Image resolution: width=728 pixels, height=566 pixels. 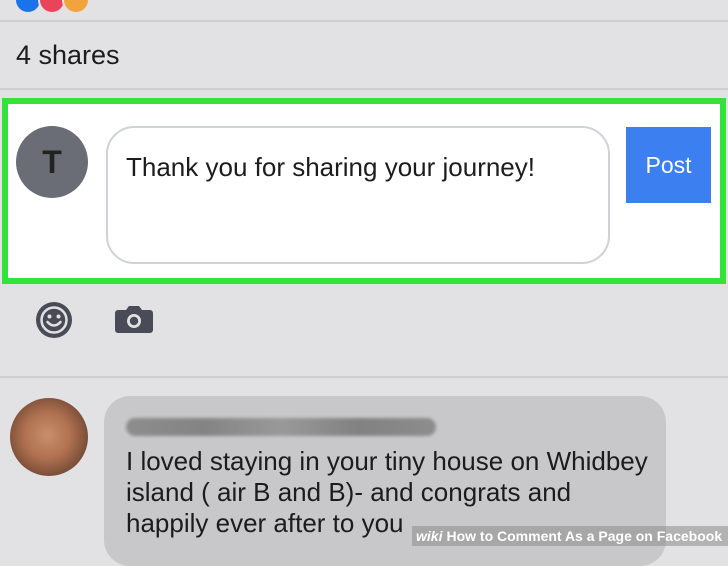 What do you see at coordinates (584, 536) in the screenshot?
I see `watermark-title: How to Comment As a Page on Facebook` at bounding box center [584, 536].